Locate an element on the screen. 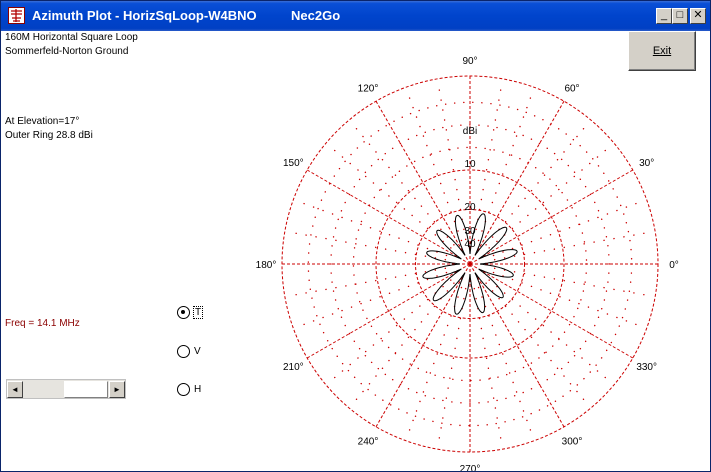 This screenshot has height=472, width=711. angle-label-120: 120° is located at coordinates (368, 88).